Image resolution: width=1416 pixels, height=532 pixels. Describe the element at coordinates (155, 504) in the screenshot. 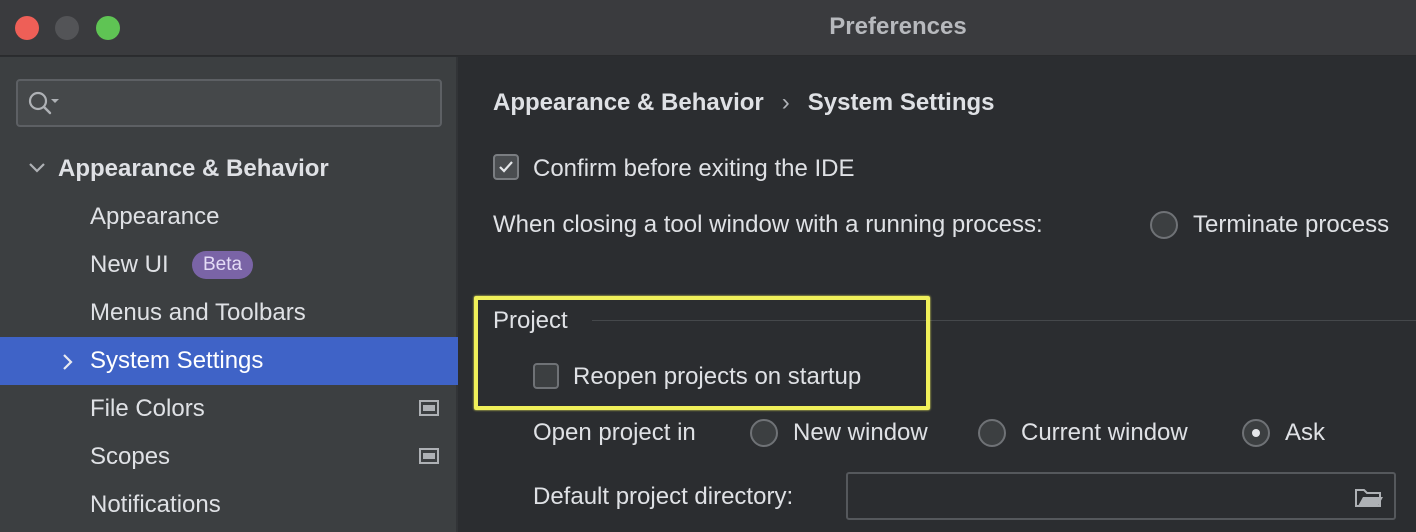

I see `sidebar-item-label: Notifications` at that location.